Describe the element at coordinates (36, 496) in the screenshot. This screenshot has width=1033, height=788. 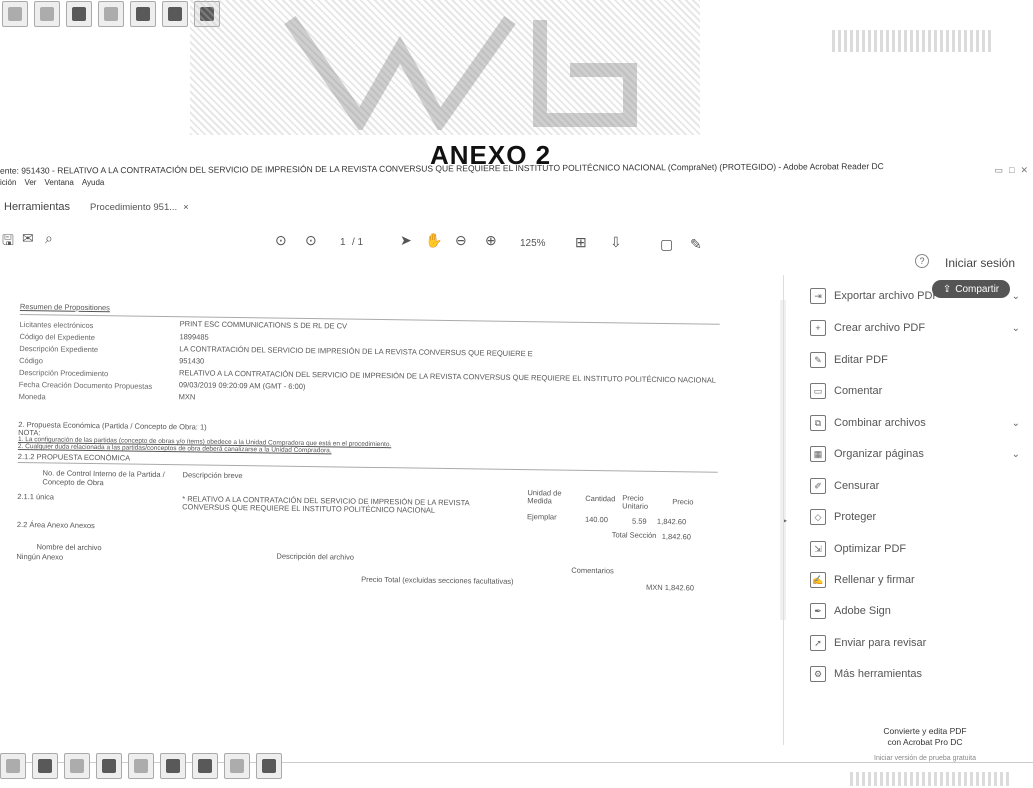
I see `row-id: 2.1.1 única` at that location.